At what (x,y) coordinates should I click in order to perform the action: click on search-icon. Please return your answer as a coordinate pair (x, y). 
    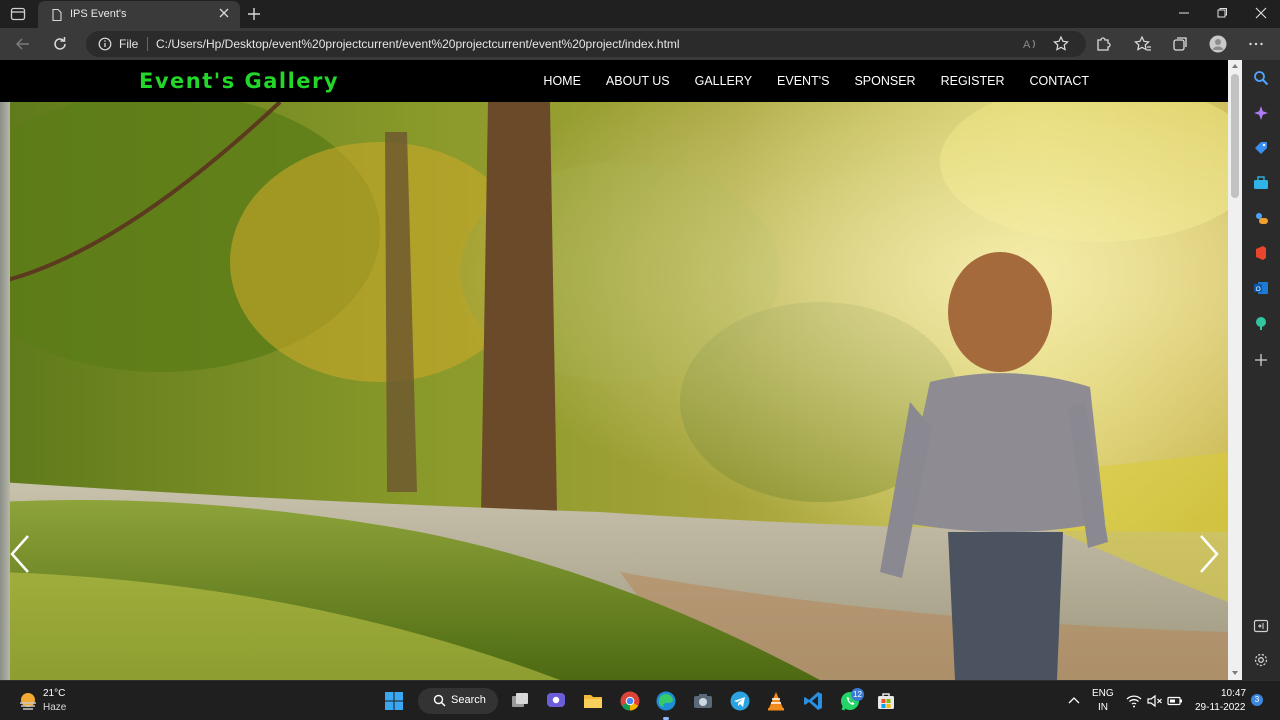
    Looking at the image, I should click on (1261, 78).